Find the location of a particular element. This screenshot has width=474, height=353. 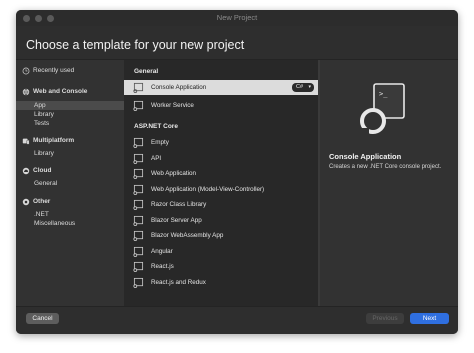

template-label: Web Application (Model-View-Controller) is located at coordinates (208, 189).